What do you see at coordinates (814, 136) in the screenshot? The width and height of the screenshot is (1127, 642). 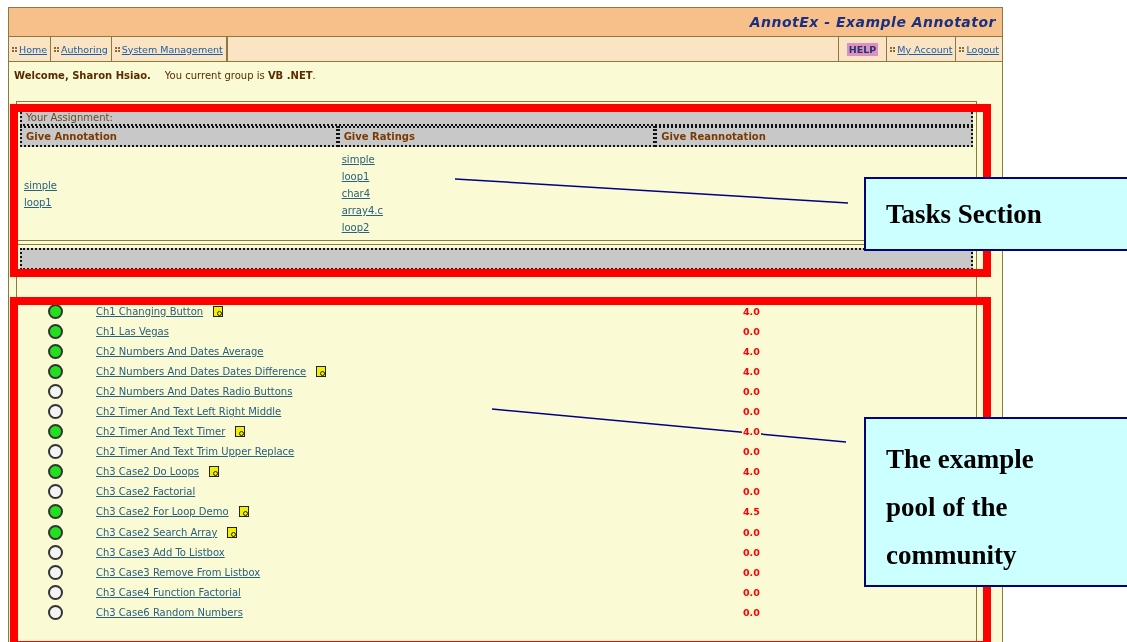 I see `column-header: Give Reannotation` at bounding box center [814, 136].